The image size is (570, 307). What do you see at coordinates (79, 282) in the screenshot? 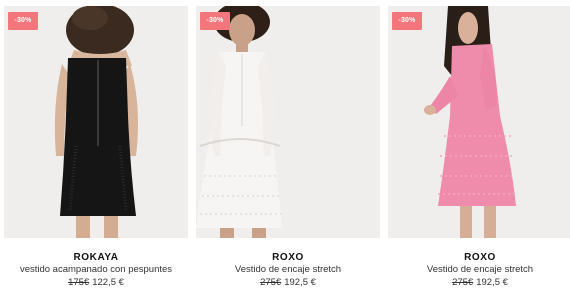
I see `original-price: 175€` at bounding box center [79, 282].